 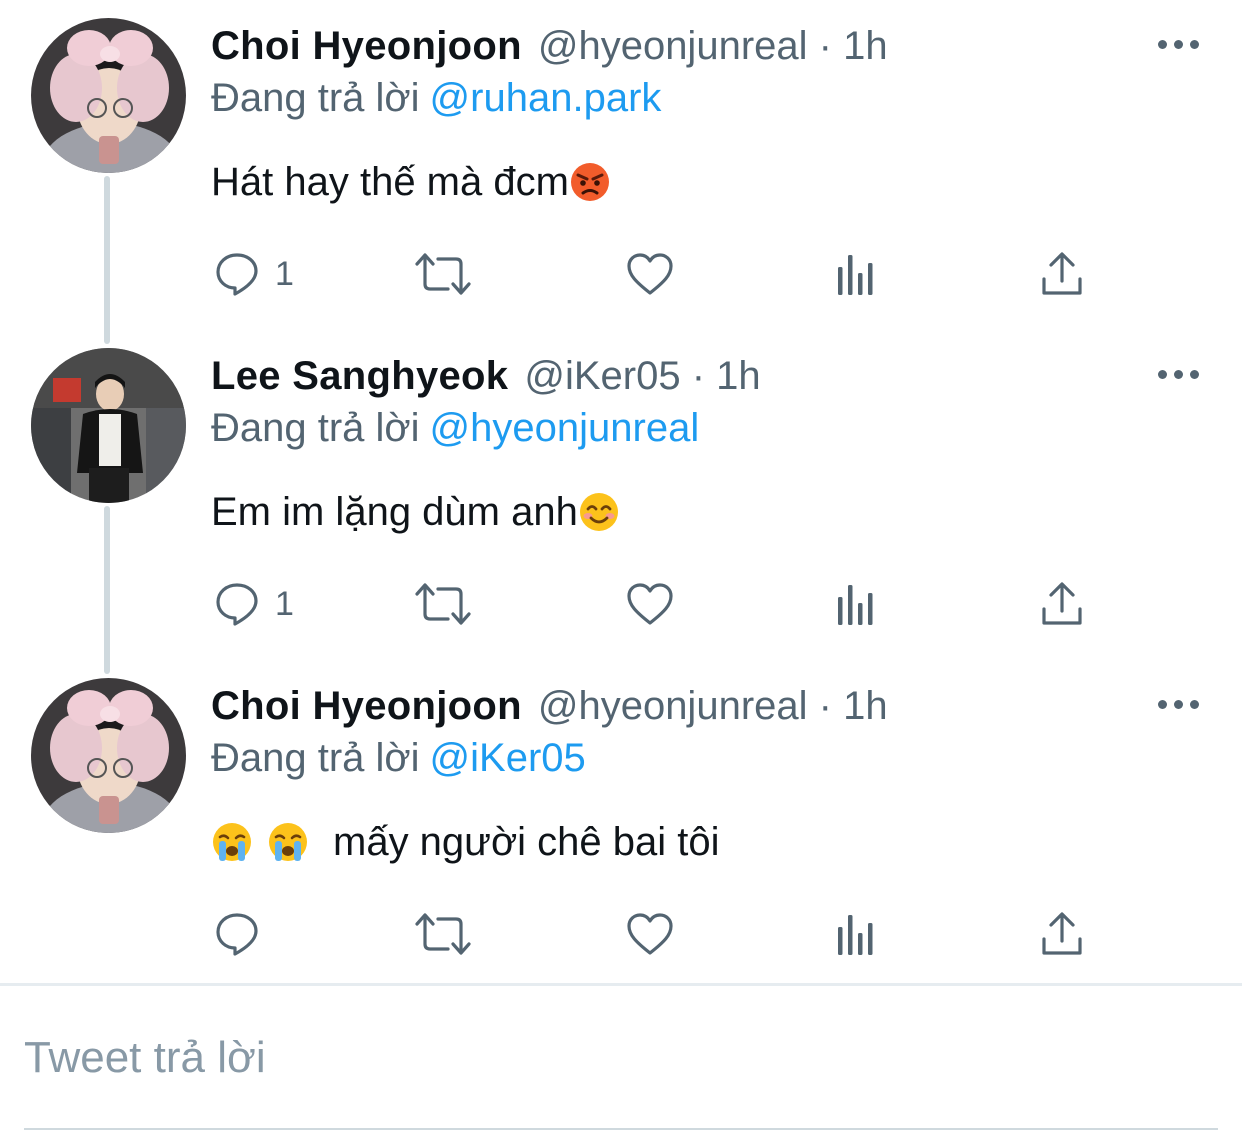 What do you see at coordinates (390, 182) in the screenshot?
I see `tweet-text: Hát hay thế mà đcm` at bounding box center [390, 182].